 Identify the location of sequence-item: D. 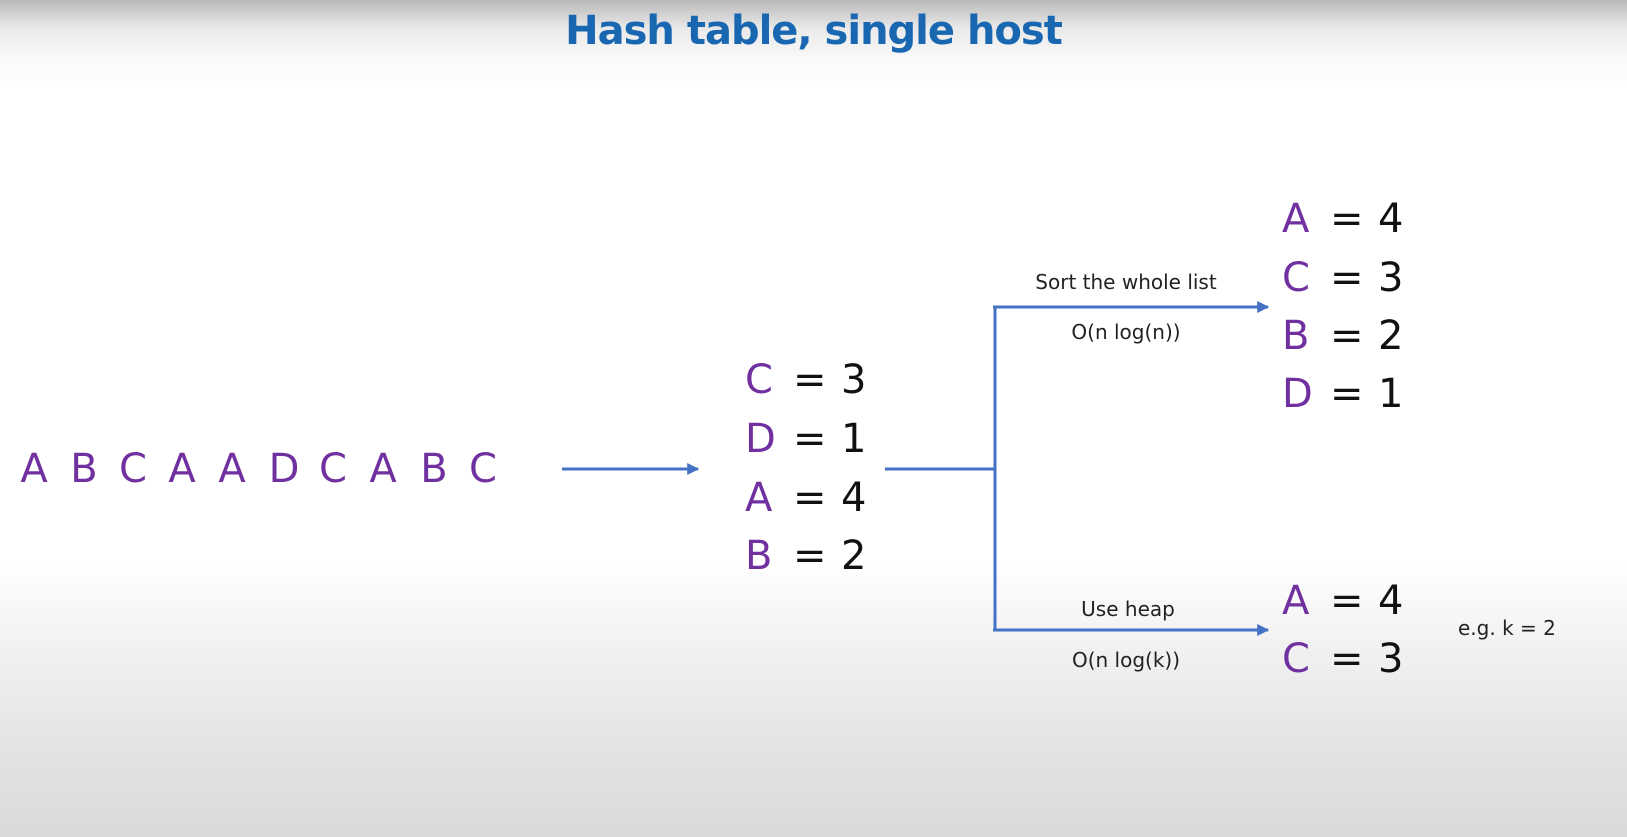
(284, 469).